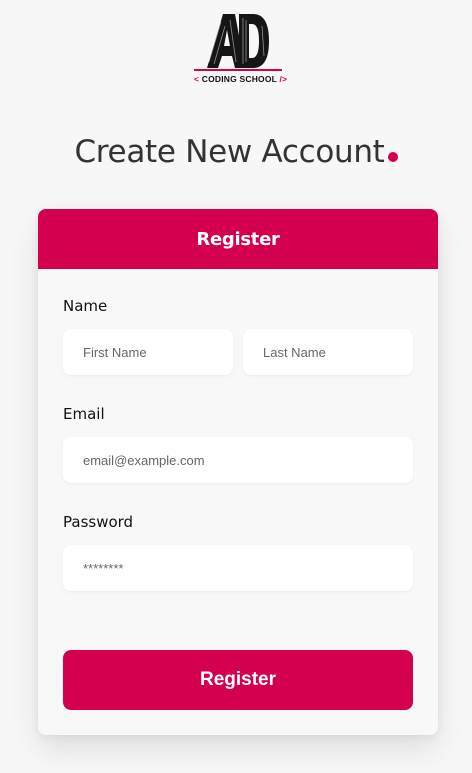 The width and height of the screenshot is (472, 773). What do you see at coordinates (84, 414) in the screenshot?
I see `email-label: Email` at bounding box center [84, 414].